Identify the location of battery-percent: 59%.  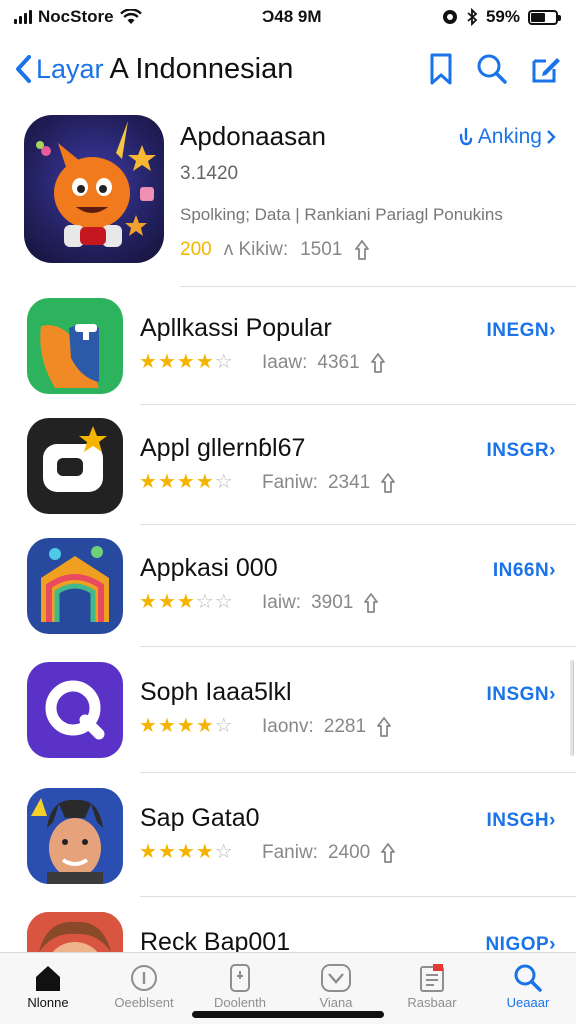
(502, 16).